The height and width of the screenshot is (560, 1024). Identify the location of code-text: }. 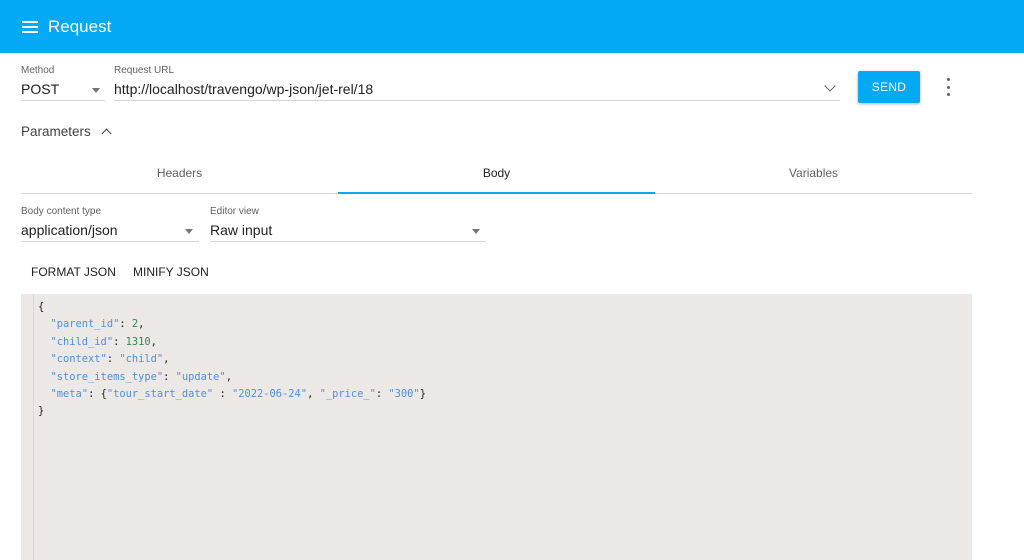
(41, 411).